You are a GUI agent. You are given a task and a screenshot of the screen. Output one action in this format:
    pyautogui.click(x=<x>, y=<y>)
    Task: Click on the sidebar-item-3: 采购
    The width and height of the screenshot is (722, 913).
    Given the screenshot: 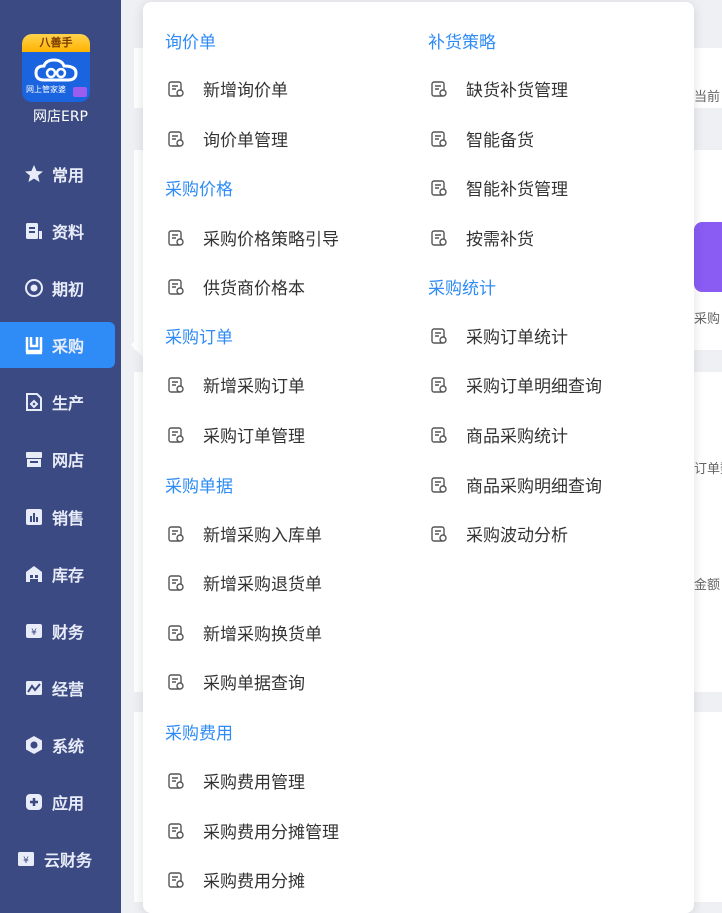 What is the action you would take?
    pyautogui.click(x=57, y=345)
    